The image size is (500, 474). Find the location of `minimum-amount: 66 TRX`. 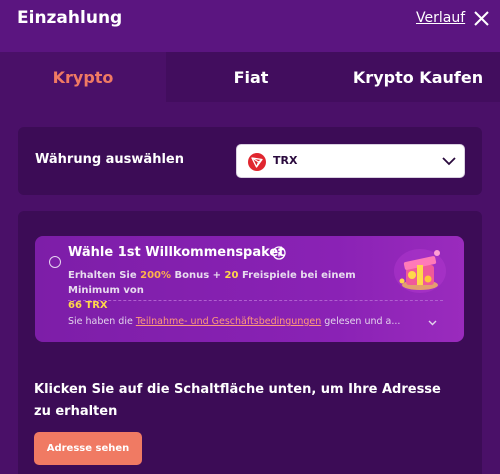

minimum-amount: 66 TRX is located at coordinates (88, 305).